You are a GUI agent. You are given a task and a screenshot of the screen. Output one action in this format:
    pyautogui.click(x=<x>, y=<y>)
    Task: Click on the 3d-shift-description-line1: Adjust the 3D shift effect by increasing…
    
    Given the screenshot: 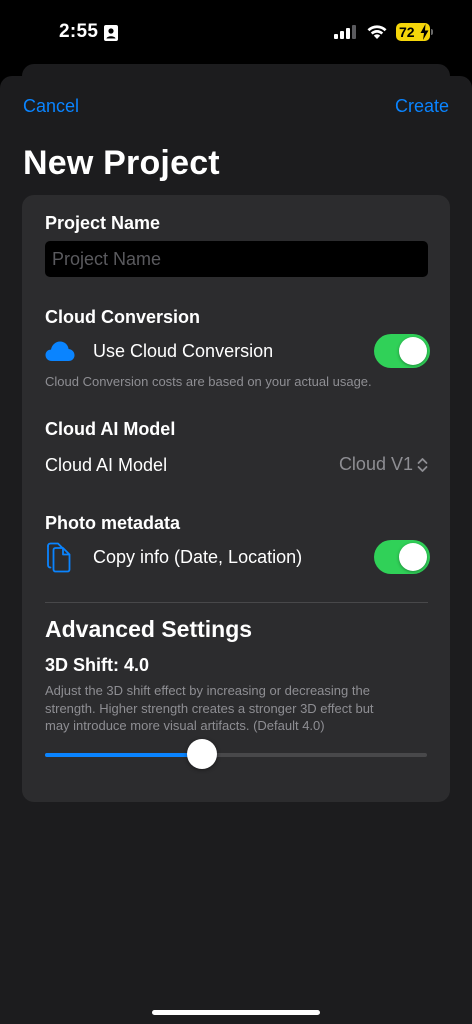 What is the action you would take?
    pyautogui.click(x=207, y=690)
    